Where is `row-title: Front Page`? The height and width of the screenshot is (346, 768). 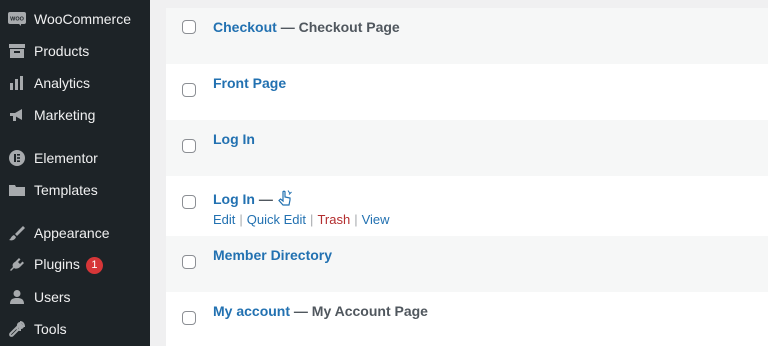 row-title: Front Page is located at coordinates (249, 83).